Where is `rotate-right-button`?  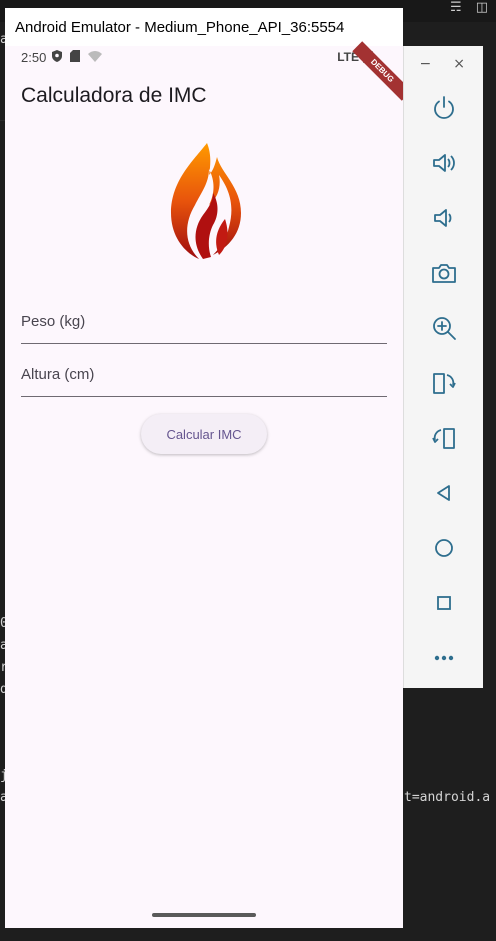
rotate-right-button is located at coordinates (444, 437).